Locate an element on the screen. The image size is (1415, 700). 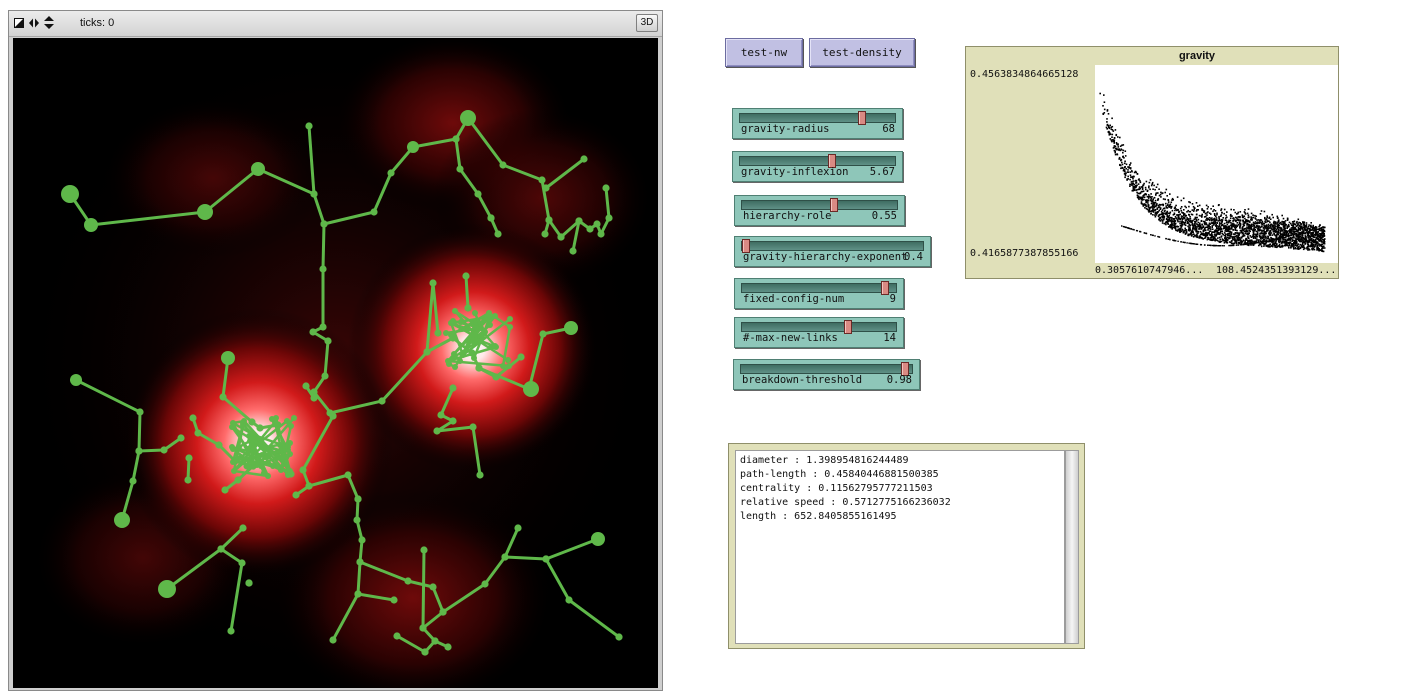
slider-max-new-links: #-max-new-links 14 is located at coordinates (819, 332).